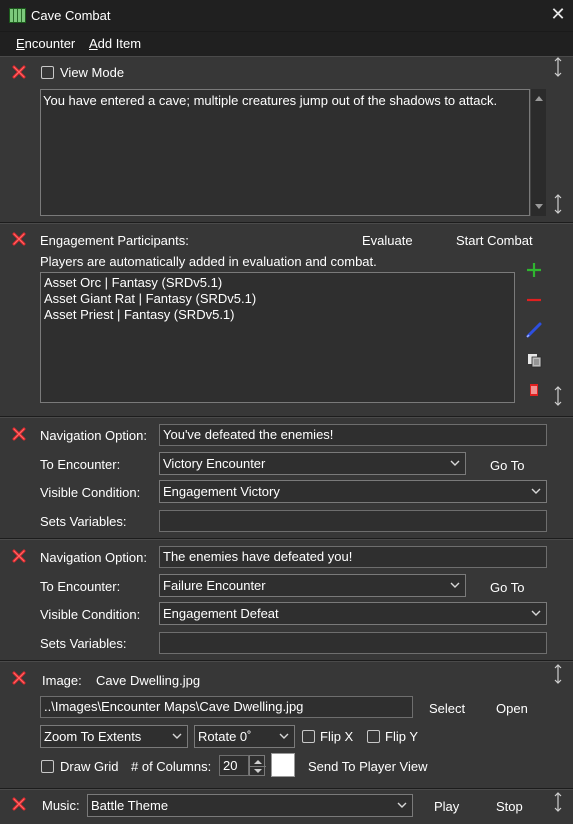 The height and width of the screenshot is (824, 573). What do you see at coordinates (234, 765) in the screenshot?
I see `columns-field: 20` at bounding box center [234, 765].